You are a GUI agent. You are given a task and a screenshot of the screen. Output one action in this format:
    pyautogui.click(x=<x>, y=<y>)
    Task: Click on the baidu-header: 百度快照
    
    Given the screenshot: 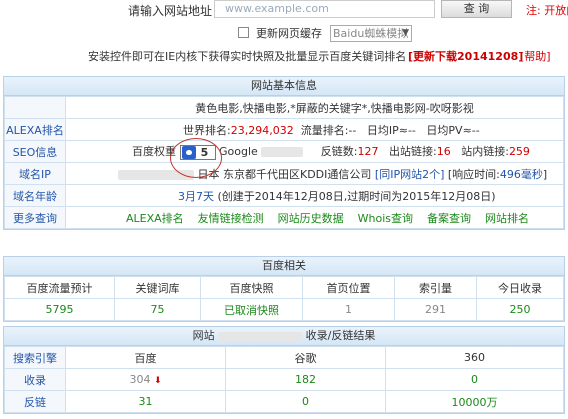 What is the action you would take?
    pyautogui.click(x=251, y=287)
    